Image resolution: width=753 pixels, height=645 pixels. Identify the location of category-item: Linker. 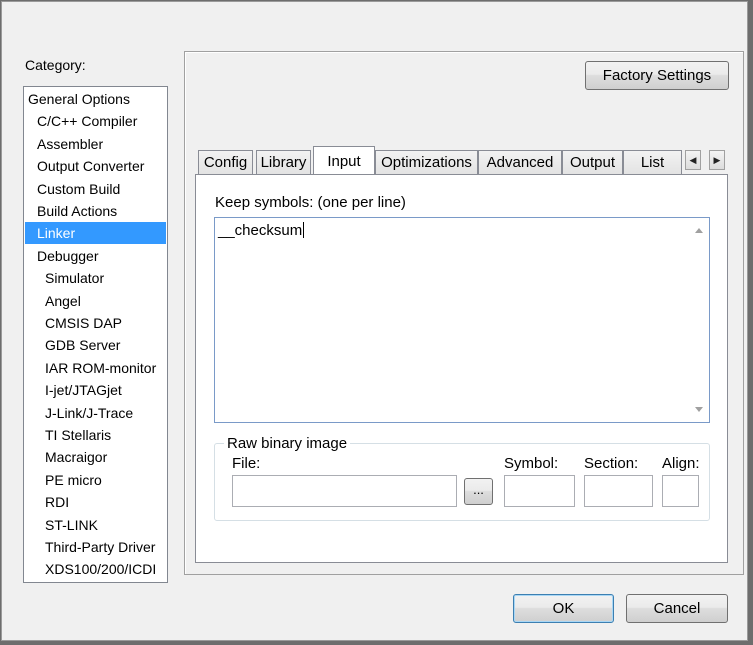
(95, 233).